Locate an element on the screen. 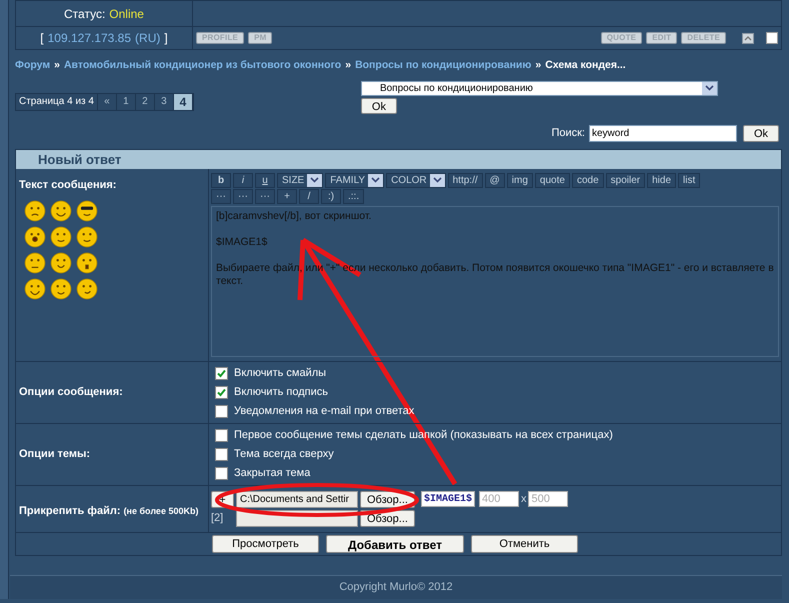 This screenshot has height=603, width=789. form-button: Отменить is located at coordinates (524, 543).